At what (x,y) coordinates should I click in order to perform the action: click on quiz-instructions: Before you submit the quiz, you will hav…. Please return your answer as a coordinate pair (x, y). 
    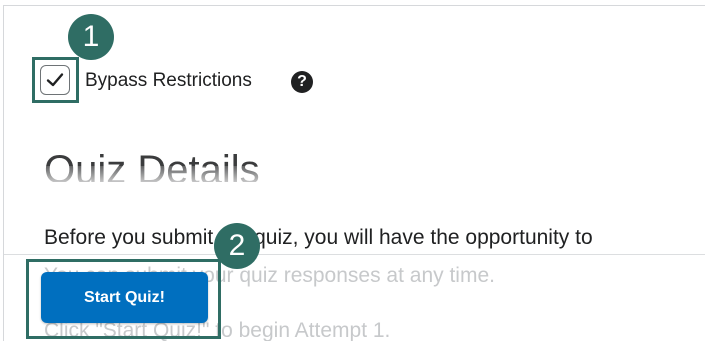
    Looking at the image, I should click on (318, 237).